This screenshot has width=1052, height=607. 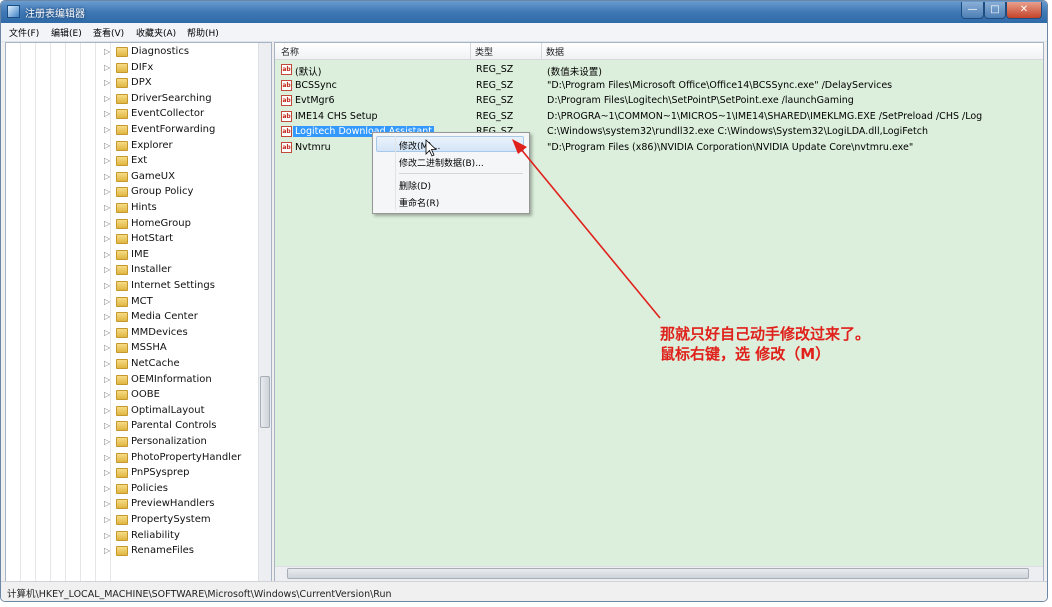 I want to click on menu-help: 帮助(H), so click(x=203, y=32).